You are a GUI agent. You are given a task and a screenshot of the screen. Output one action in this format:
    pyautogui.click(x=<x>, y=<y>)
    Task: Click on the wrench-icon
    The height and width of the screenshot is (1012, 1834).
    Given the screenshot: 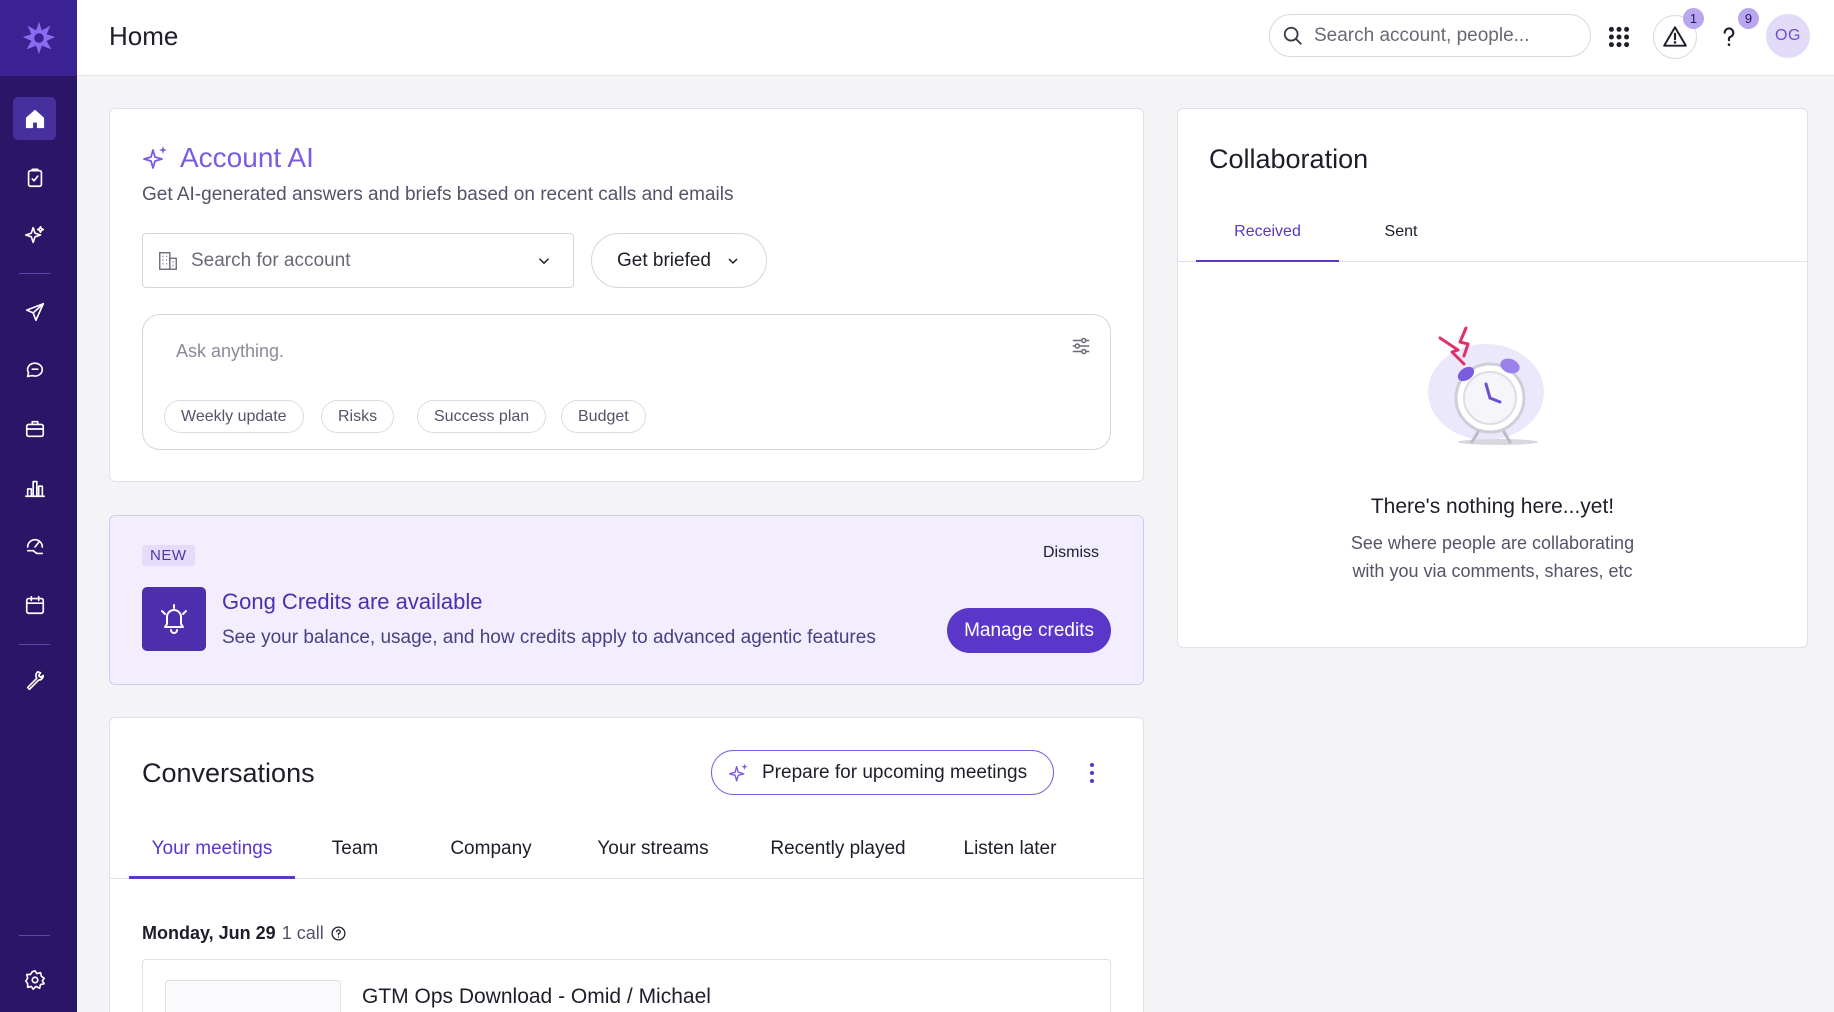 What is the action you would take?
    pyautogui.click(x=35, y=680)
    